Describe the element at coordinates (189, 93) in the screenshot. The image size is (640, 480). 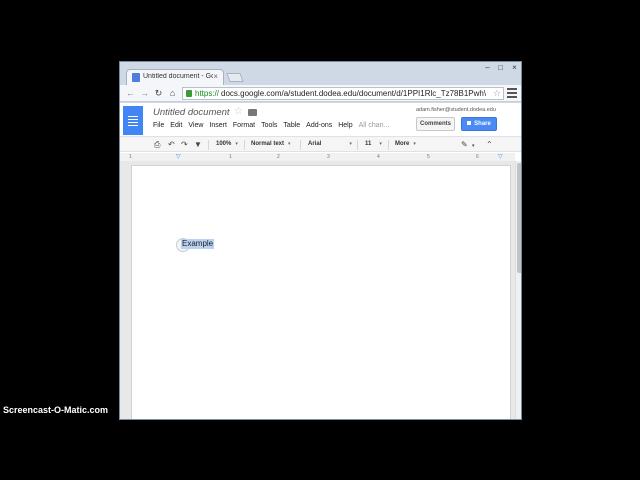
I see `lock-icon` at that location.